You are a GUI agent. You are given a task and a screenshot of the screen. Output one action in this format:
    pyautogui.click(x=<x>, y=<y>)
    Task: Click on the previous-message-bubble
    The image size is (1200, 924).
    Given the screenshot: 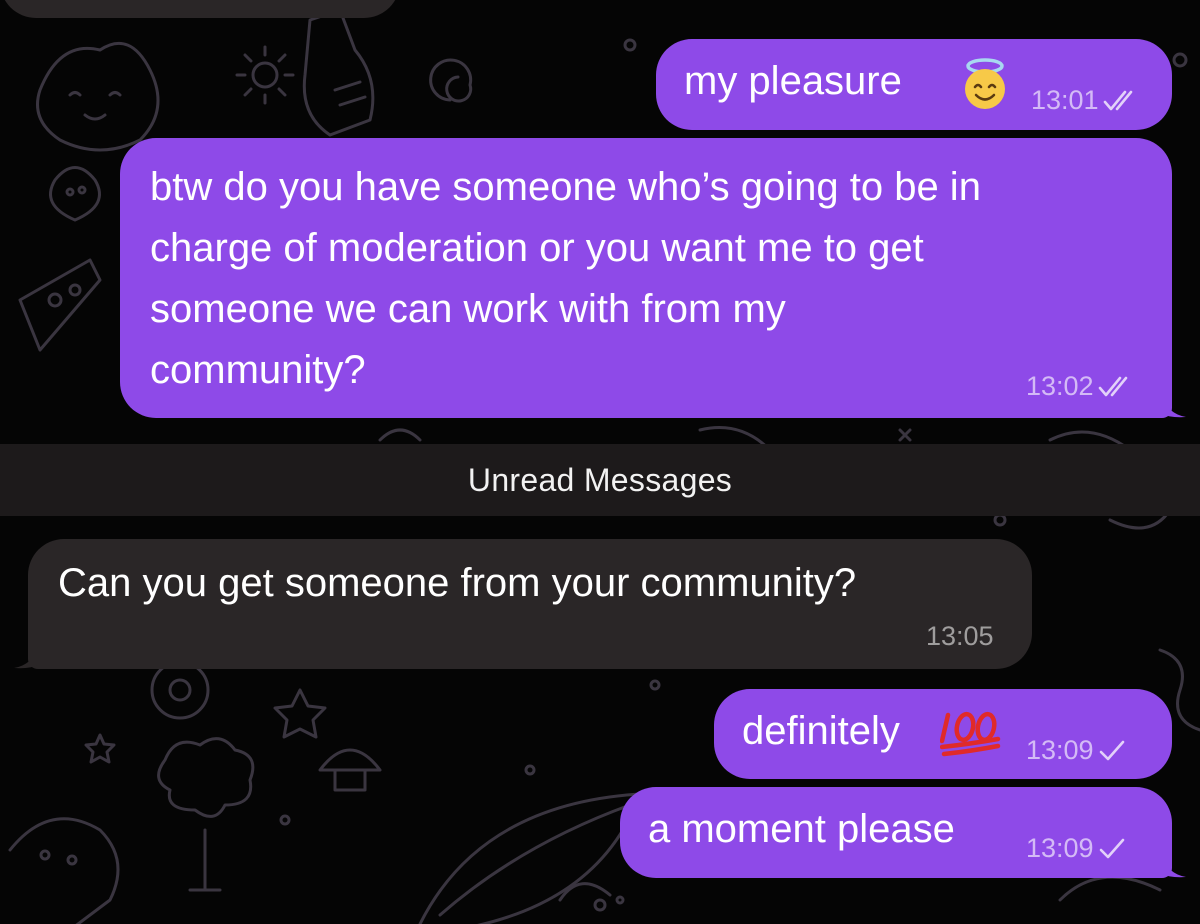 What is the action you would take?
    pyautogui.click(x=200, y=9)
    